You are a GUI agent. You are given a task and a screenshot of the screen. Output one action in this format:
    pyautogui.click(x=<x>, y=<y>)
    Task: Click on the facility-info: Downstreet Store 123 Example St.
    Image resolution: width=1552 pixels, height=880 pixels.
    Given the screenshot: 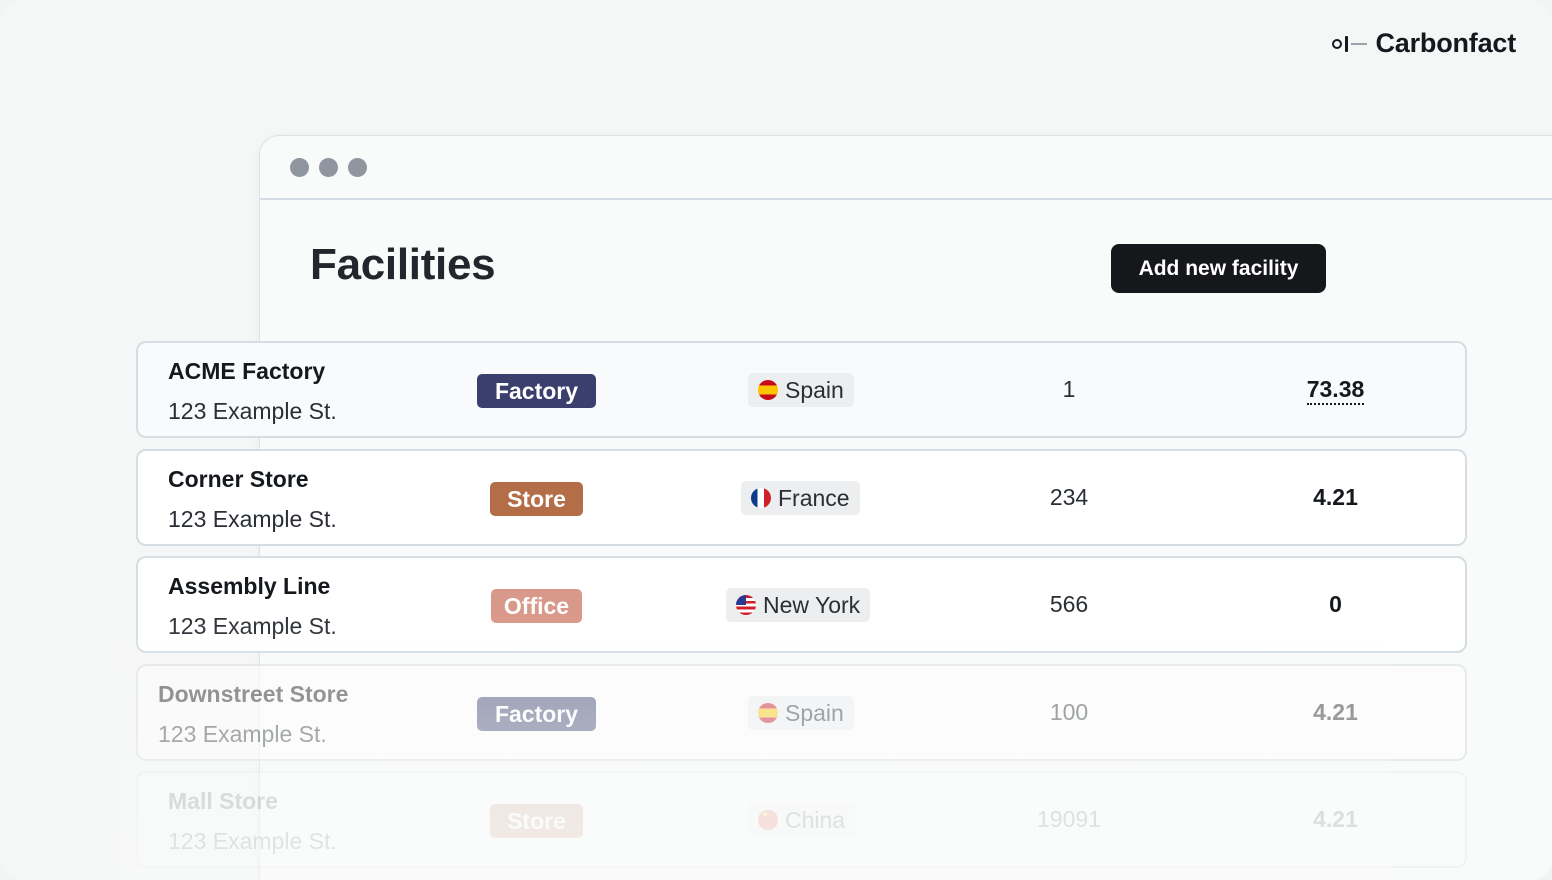 What is the action you would take?
    pyautogui.click(x=253, y=714)
    